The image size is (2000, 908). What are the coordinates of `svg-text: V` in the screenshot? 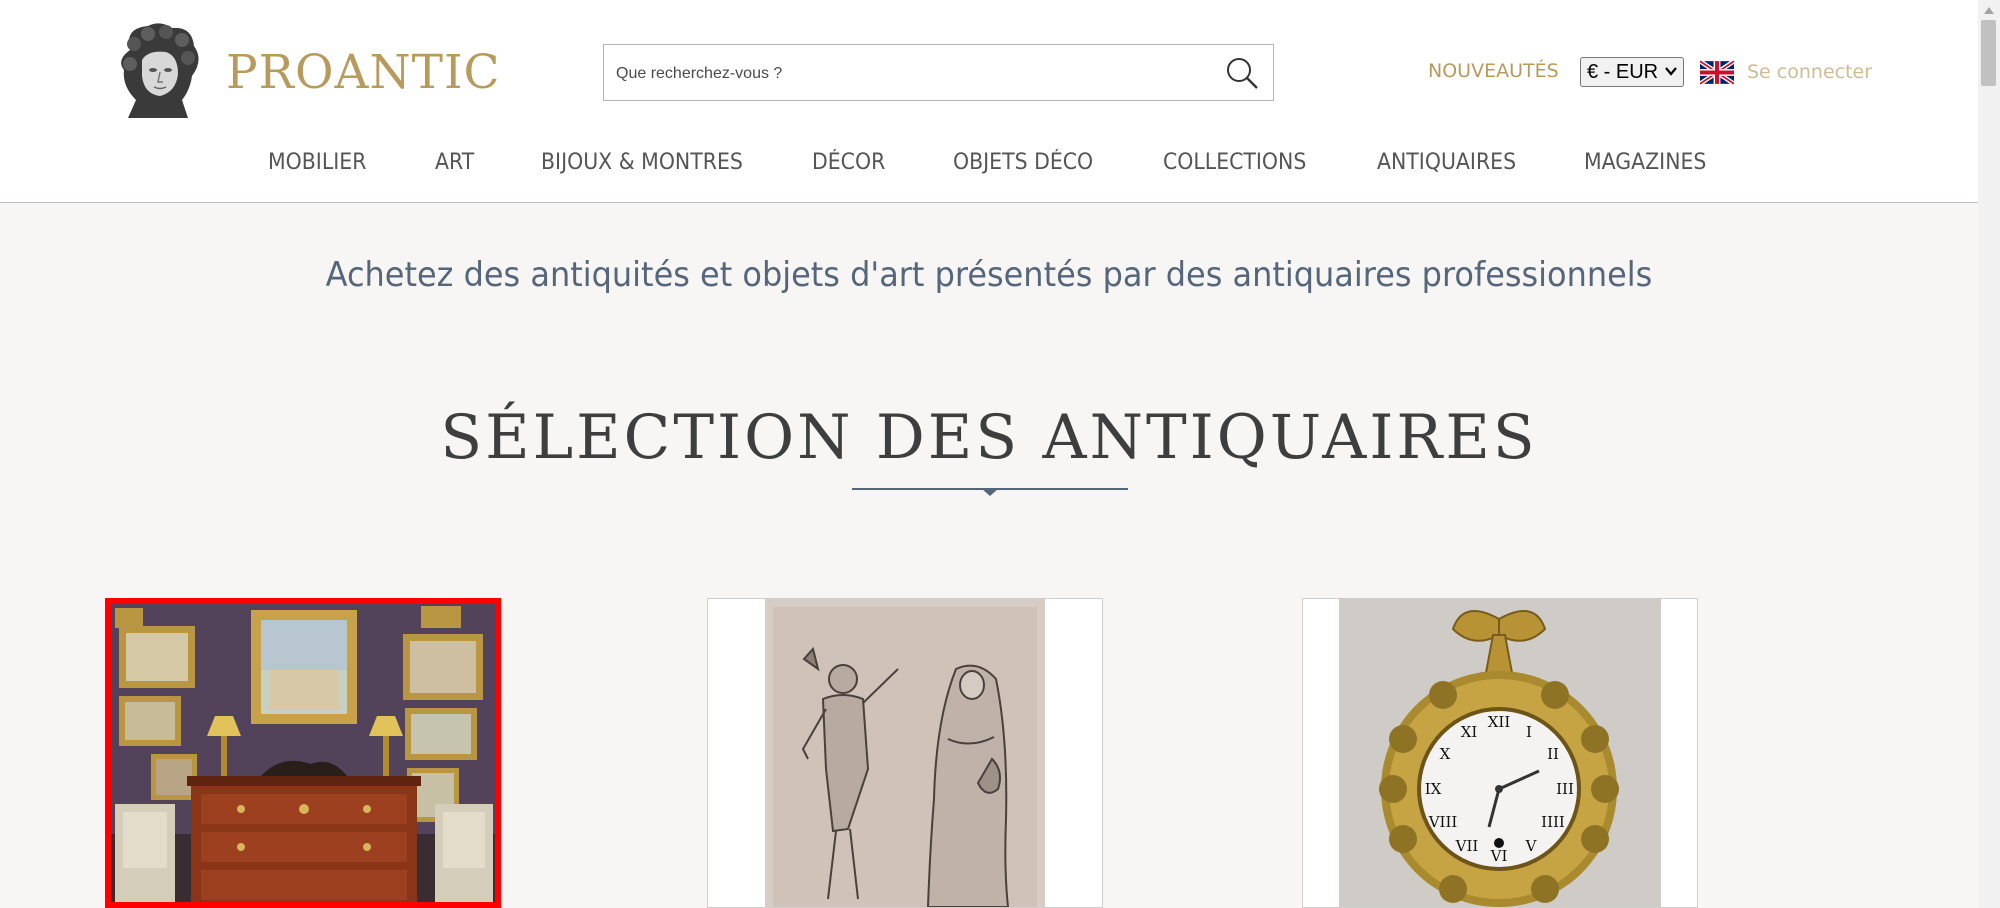 It's located at (1531, 846).